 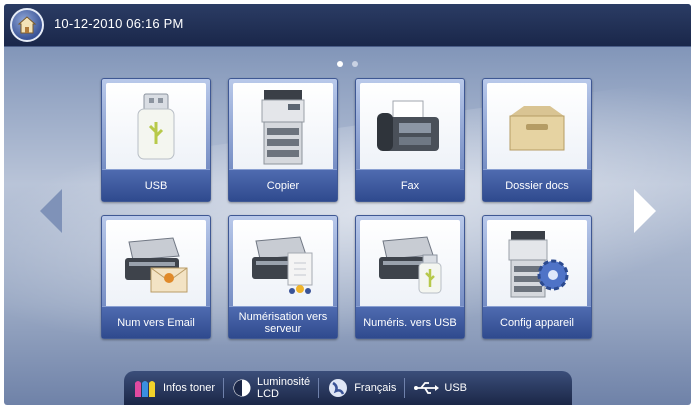 I want to click on tile-document-box: Dossier docs, so click(x=537, y=140).